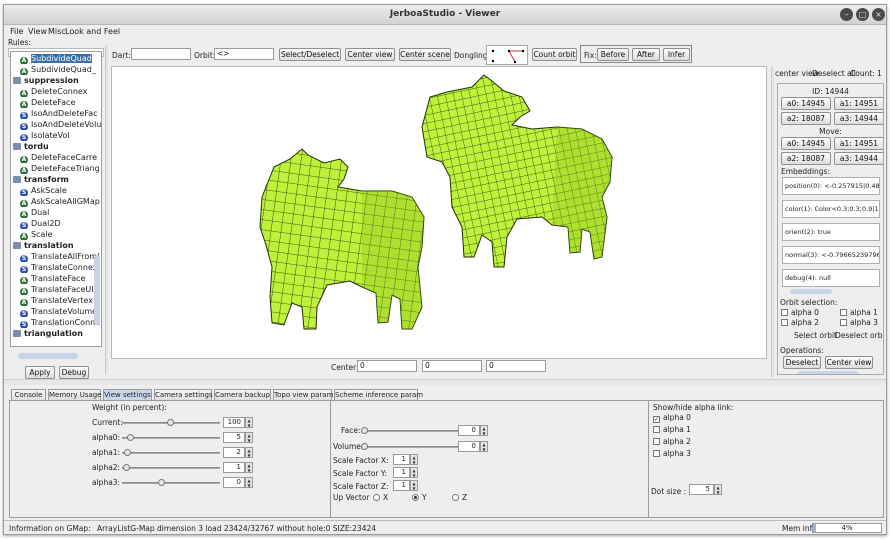 The height and width of the screenshot is (540, 890). Describe the element at coordinates (28, 394) in the screenshot. I see `tab-console: Console` at that location.